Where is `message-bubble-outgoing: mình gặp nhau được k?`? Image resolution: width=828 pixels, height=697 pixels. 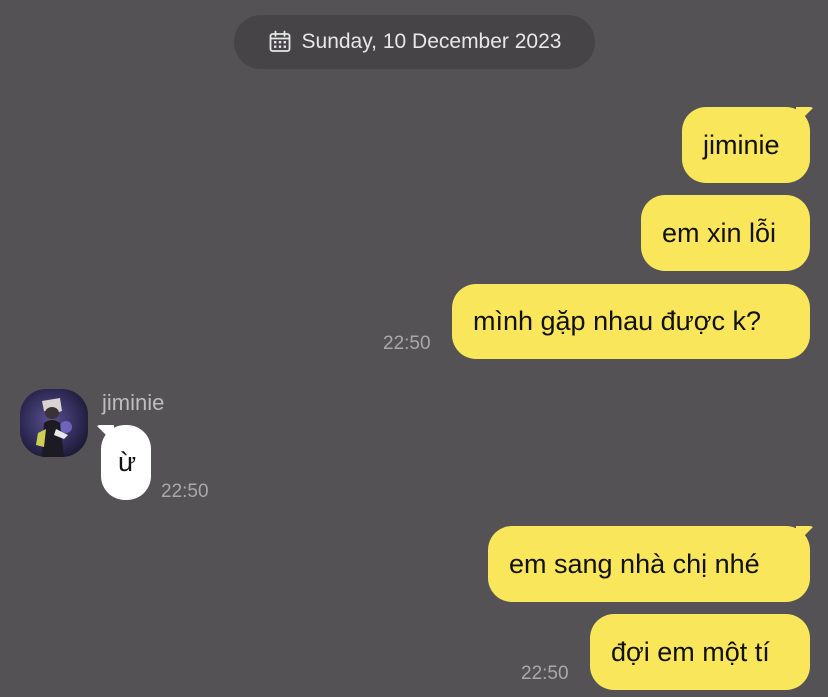 message-bubble-outgoing: mình gặp nhau được k? is located at coordinates (631, 321).